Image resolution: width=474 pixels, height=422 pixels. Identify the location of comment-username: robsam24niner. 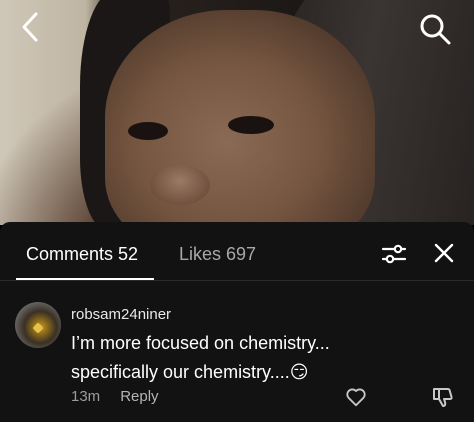
(121, 314).